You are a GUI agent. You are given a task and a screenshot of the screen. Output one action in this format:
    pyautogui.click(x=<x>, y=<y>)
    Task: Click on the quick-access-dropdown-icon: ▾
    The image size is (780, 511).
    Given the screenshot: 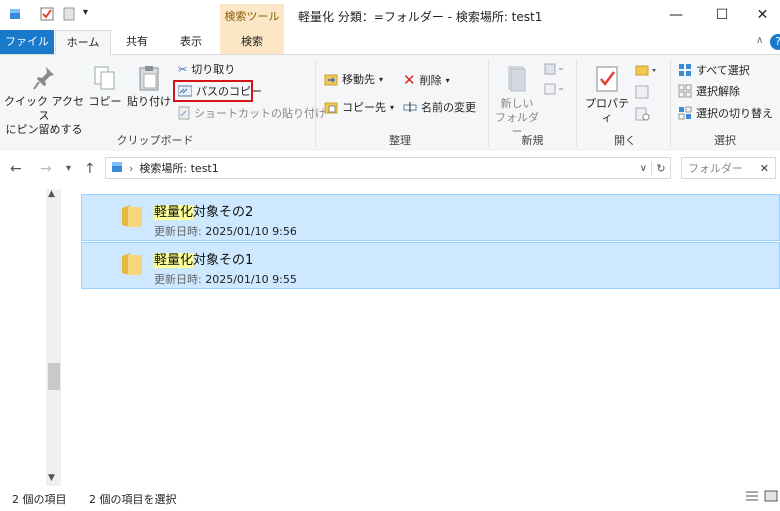 What is the action you would take?
    pyautogui.click(x=90, y=14)
    